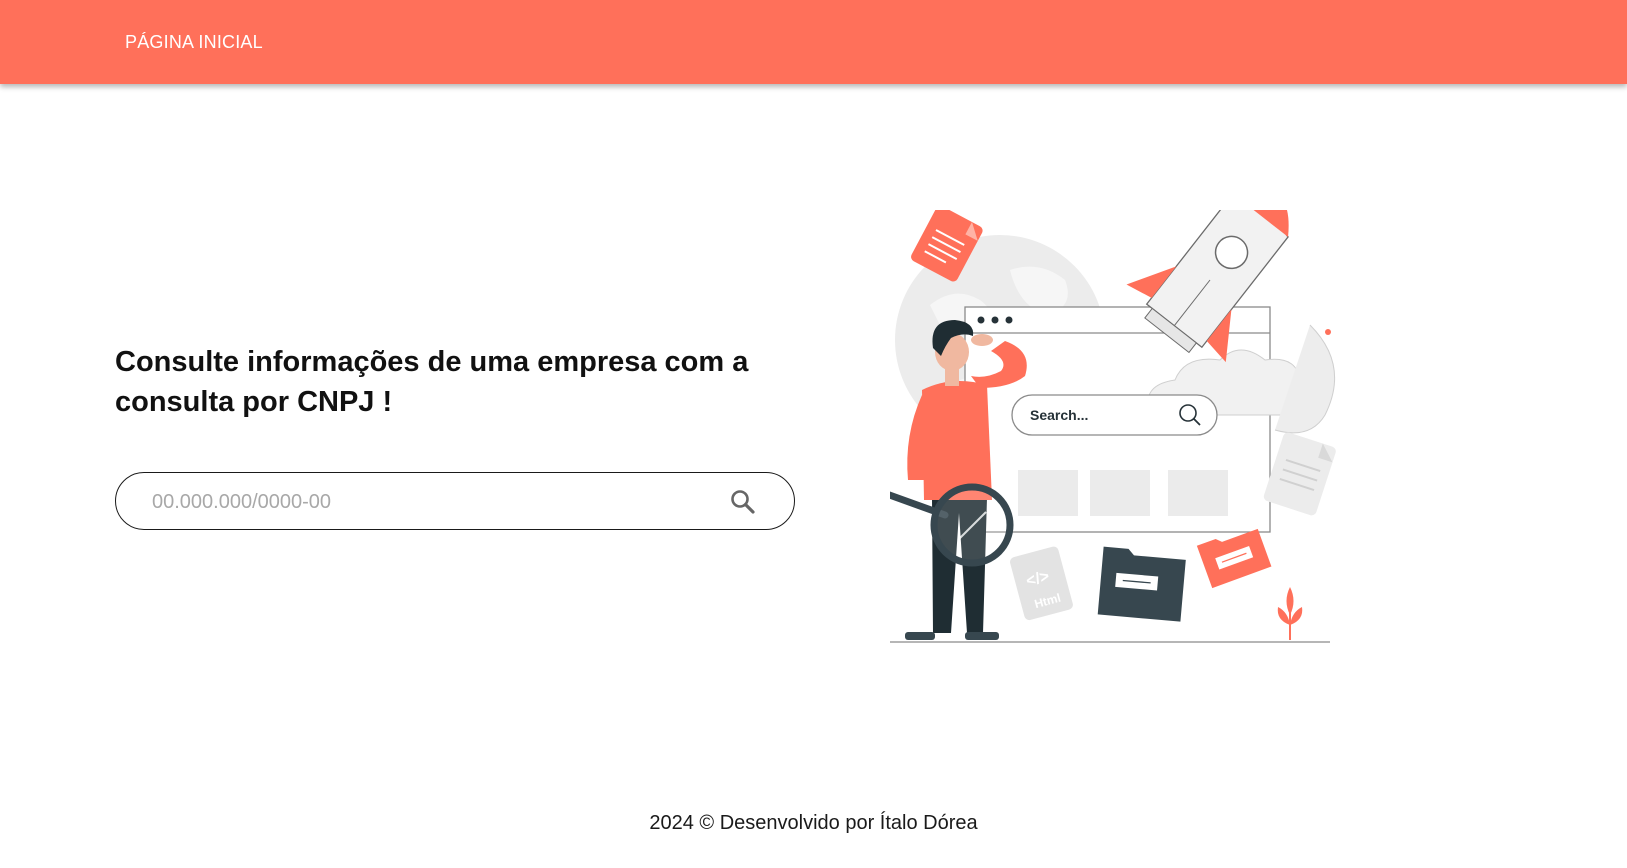 This screenshot has width=1627, height=868. I want to click on search-button, so click(743, 502).